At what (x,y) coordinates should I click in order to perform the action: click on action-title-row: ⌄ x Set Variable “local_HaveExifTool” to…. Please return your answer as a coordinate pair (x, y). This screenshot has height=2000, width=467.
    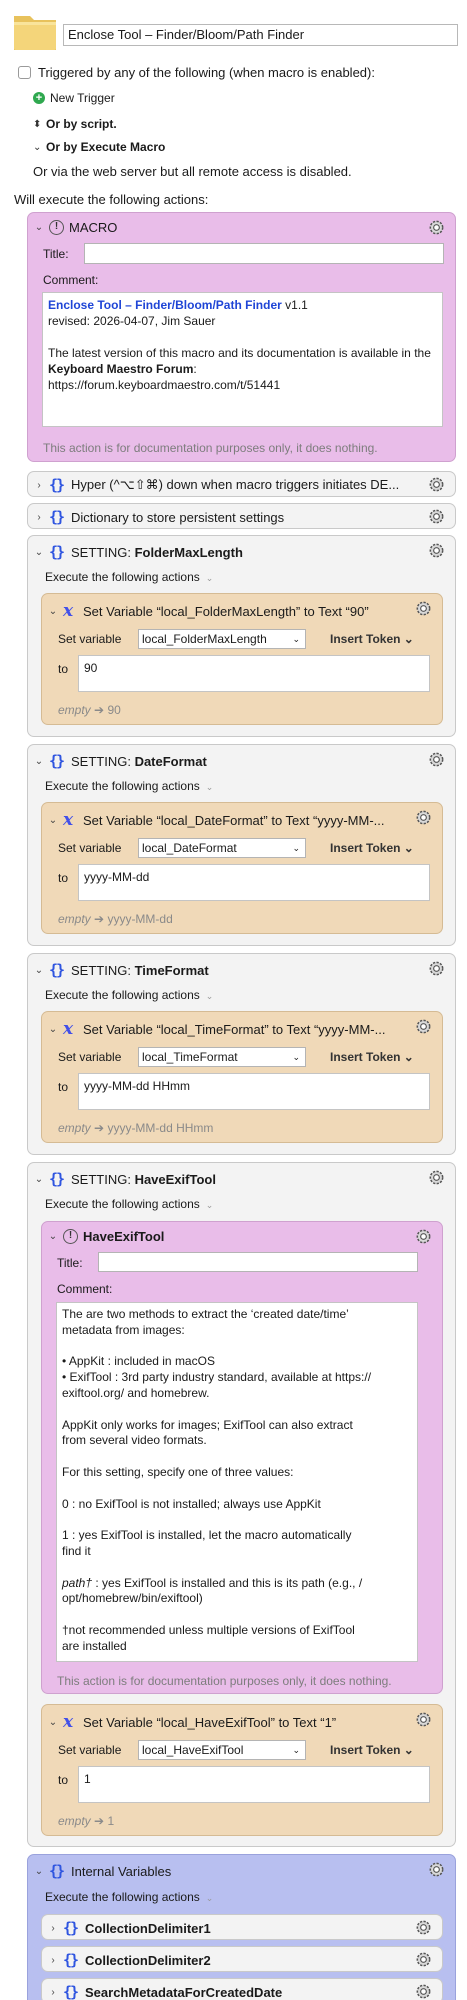
    Looking at the image, I should click on (192, 1722).